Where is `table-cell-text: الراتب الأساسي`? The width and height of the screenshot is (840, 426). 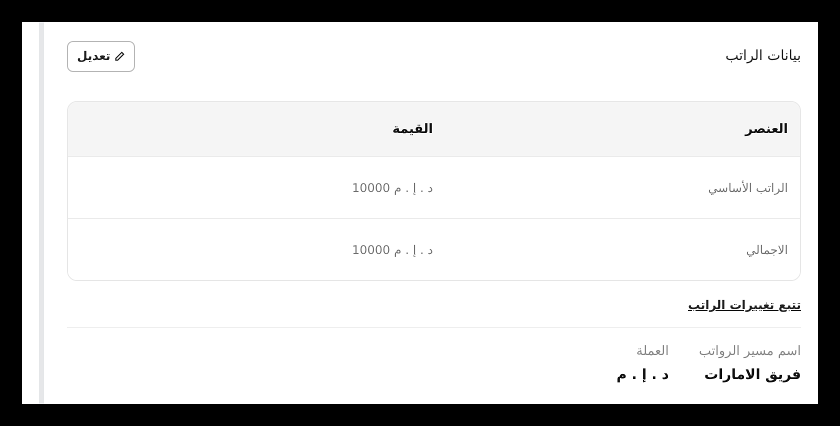 table-cell-text: الراتب الأساسي is located at coordinates (748, 187).